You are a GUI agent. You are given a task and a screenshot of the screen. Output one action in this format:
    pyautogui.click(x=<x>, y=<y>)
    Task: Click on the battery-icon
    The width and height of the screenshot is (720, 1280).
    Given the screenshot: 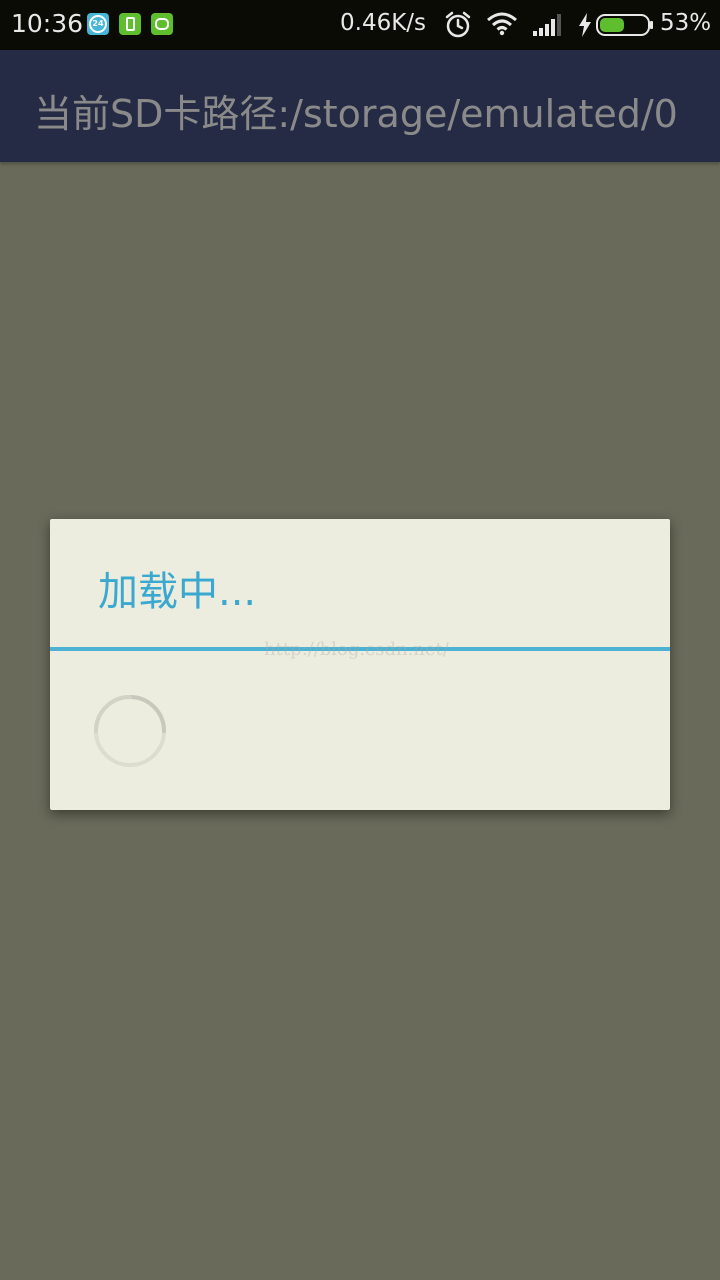 What is the action you would take?
    pyautogui.click(x=624, y=25)
    